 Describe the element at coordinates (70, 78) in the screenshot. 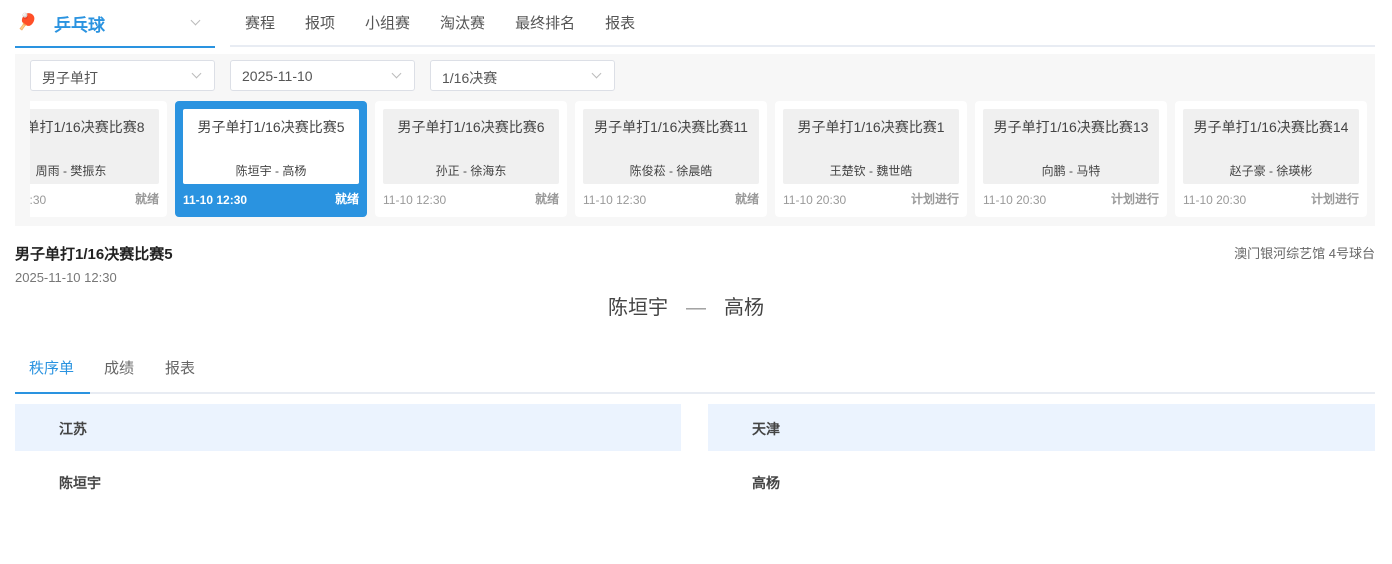

I see `event-select-value: 男子单打` at that location.